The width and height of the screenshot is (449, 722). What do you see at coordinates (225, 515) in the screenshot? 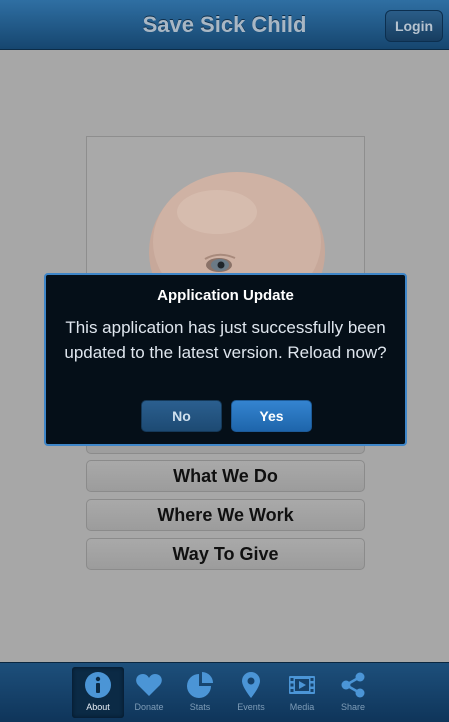
I see `where-we-work-button: Where We Work` at bounding box center [225, 515].